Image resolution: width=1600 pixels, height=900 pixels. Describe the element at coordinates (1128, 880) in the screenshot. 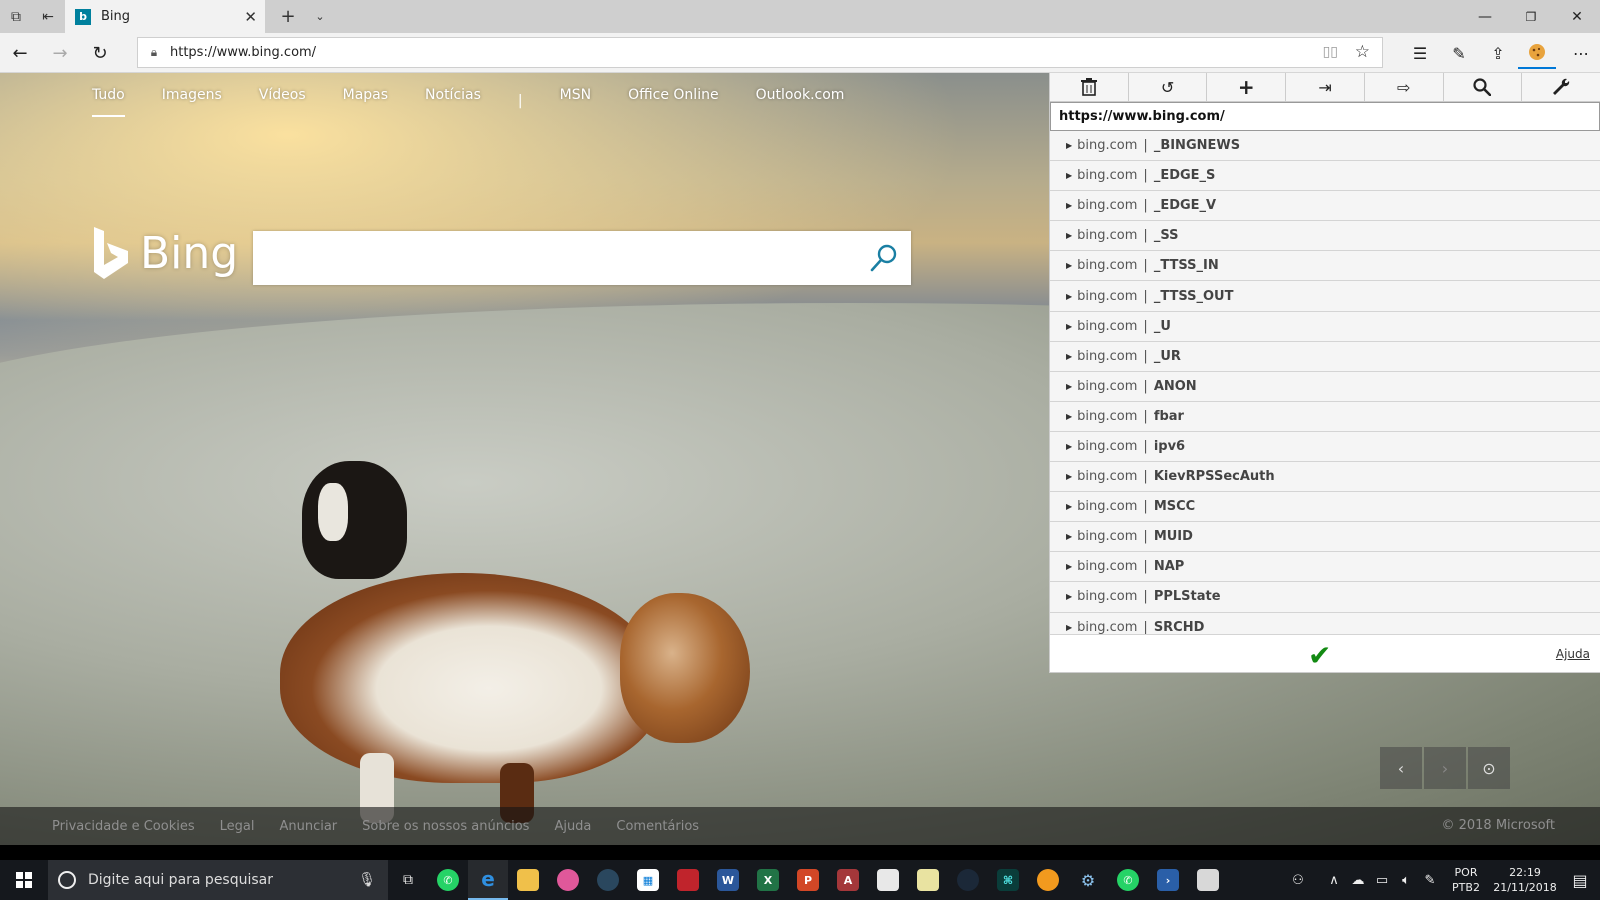

I see `whatsapp-alt-icon: ✆` at that location.